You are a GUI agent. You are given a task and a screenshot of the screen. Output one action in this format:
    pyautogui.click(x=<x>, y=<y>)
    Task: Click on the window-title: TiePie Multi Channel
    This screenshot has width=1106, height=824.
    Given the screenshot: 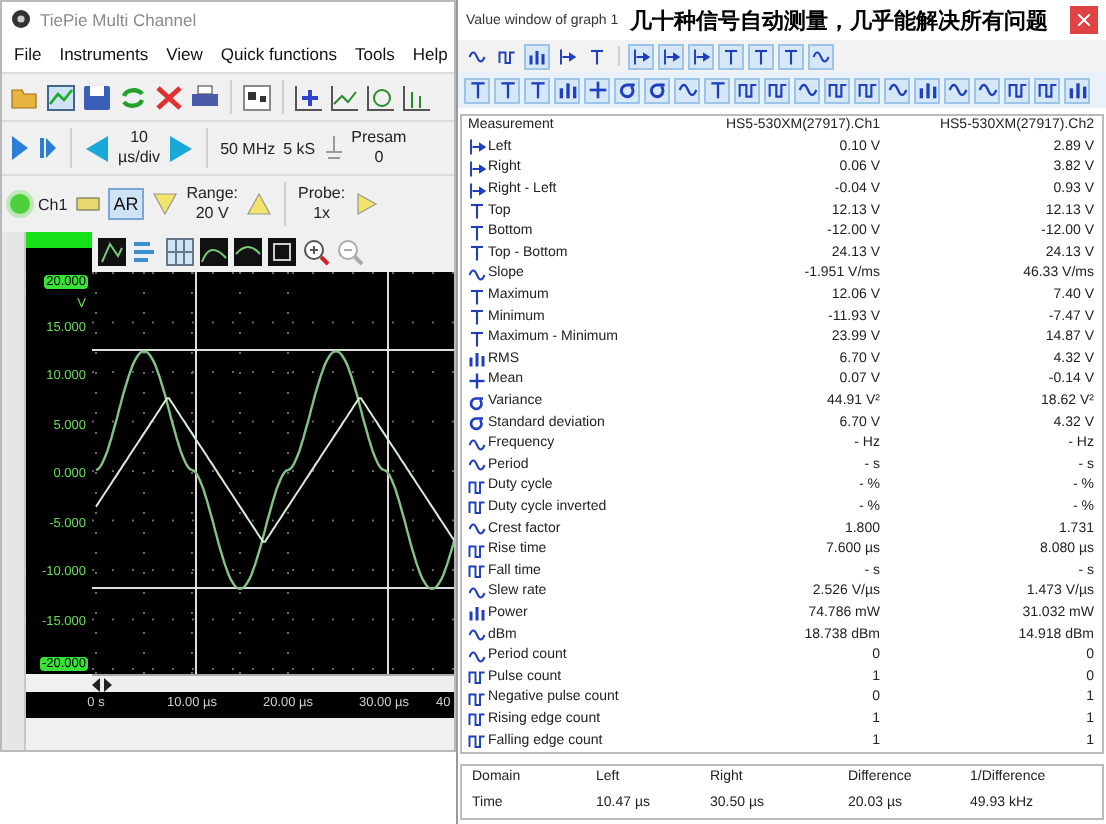 What is the action you would take?
    pyautogui.click(x=118, y=19)
    